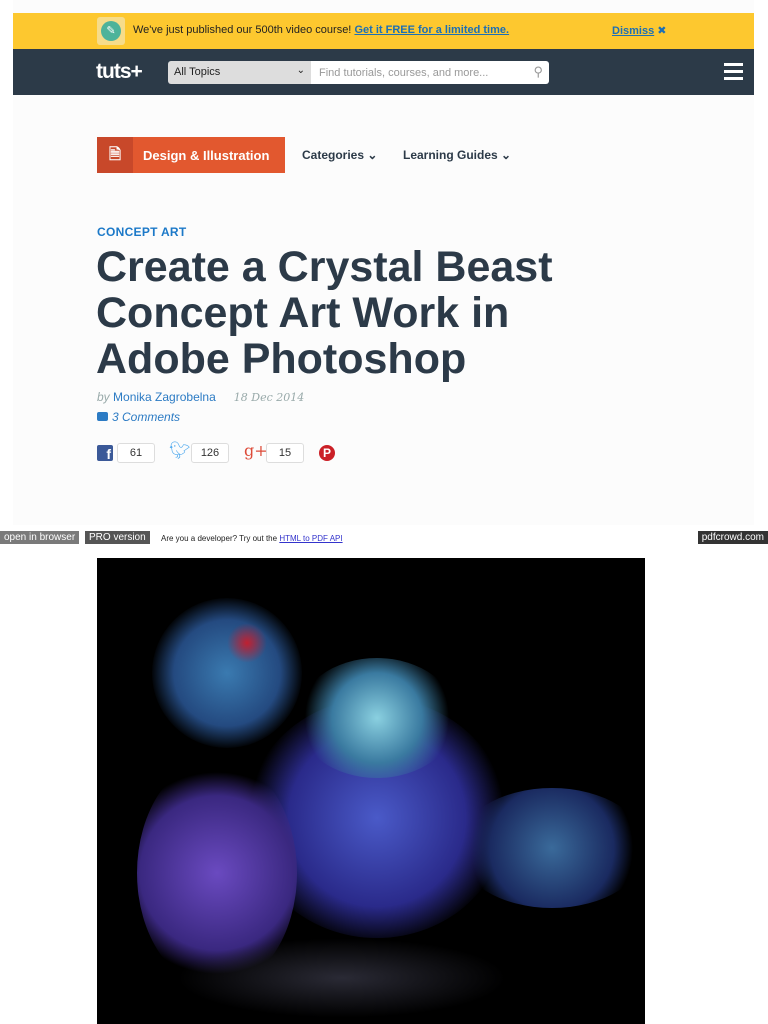 This screenshot has width=768, height=1024. I want to click on facebook-count: 61, so click(136, 453).